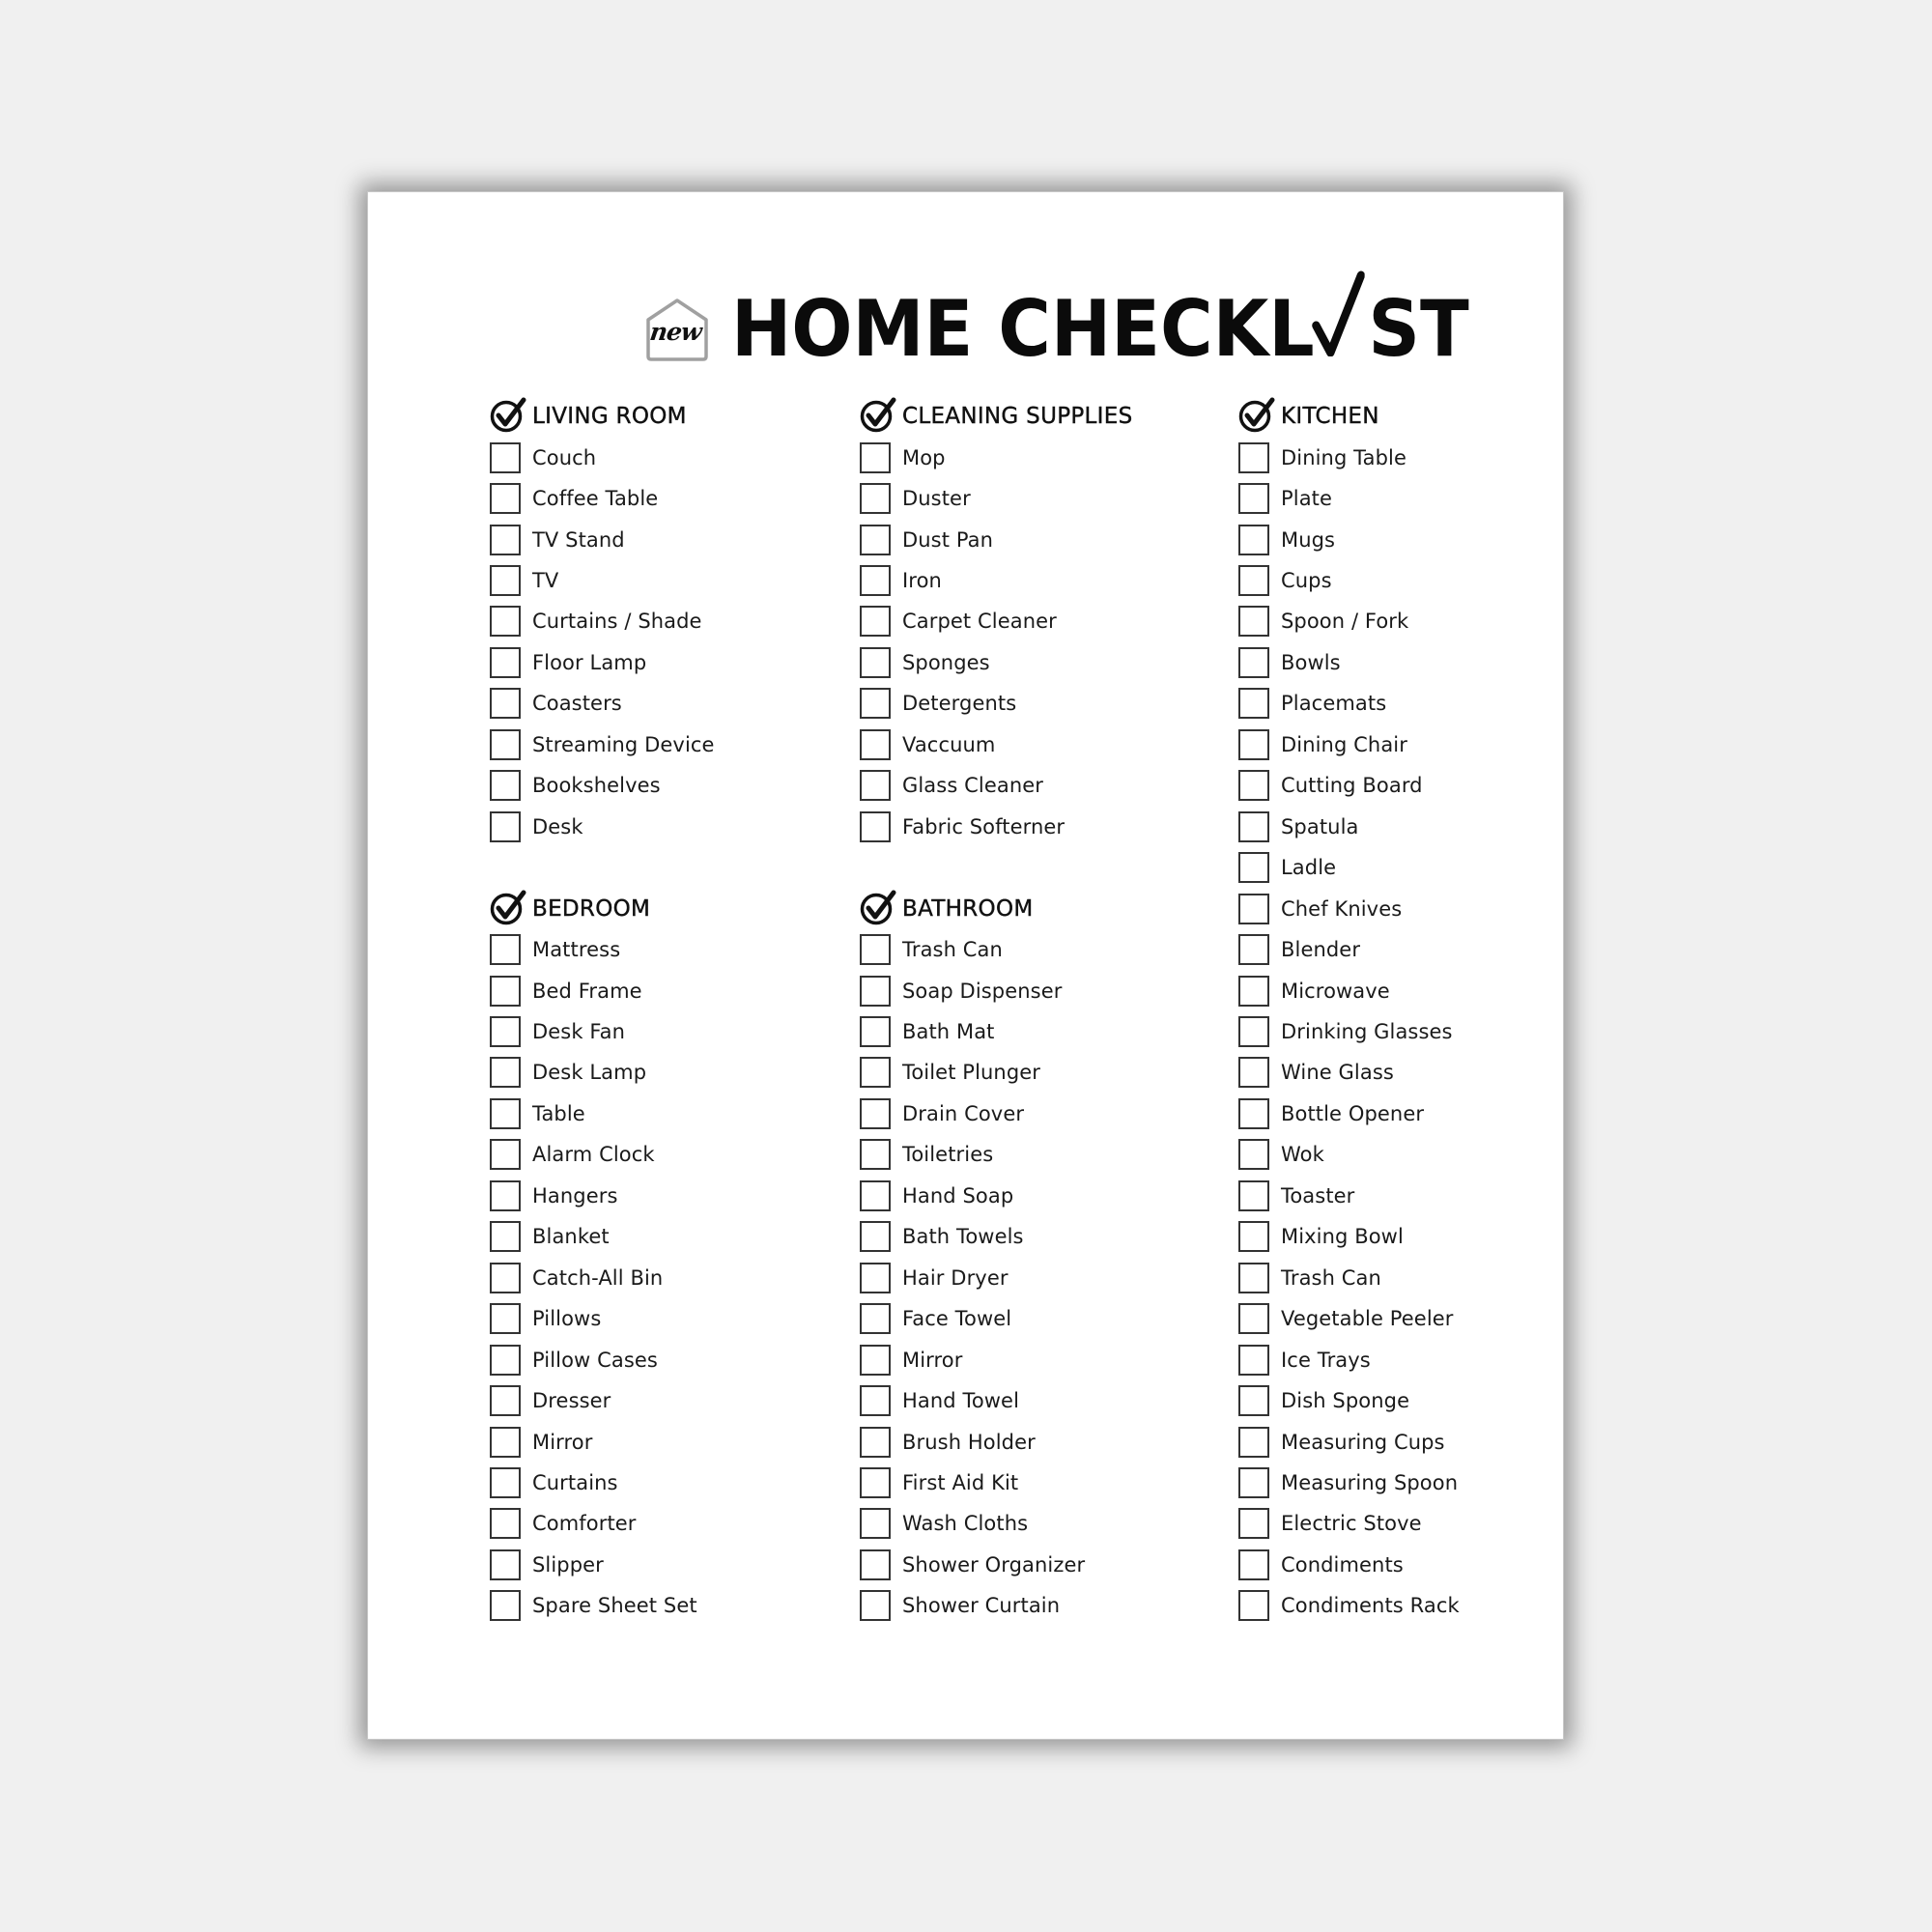 The width and height of the screenshot is (1932, 1932). Describe the element at coordinates (1412, 580) in the screenshot. I see `checklist-item: Cups` at that location.